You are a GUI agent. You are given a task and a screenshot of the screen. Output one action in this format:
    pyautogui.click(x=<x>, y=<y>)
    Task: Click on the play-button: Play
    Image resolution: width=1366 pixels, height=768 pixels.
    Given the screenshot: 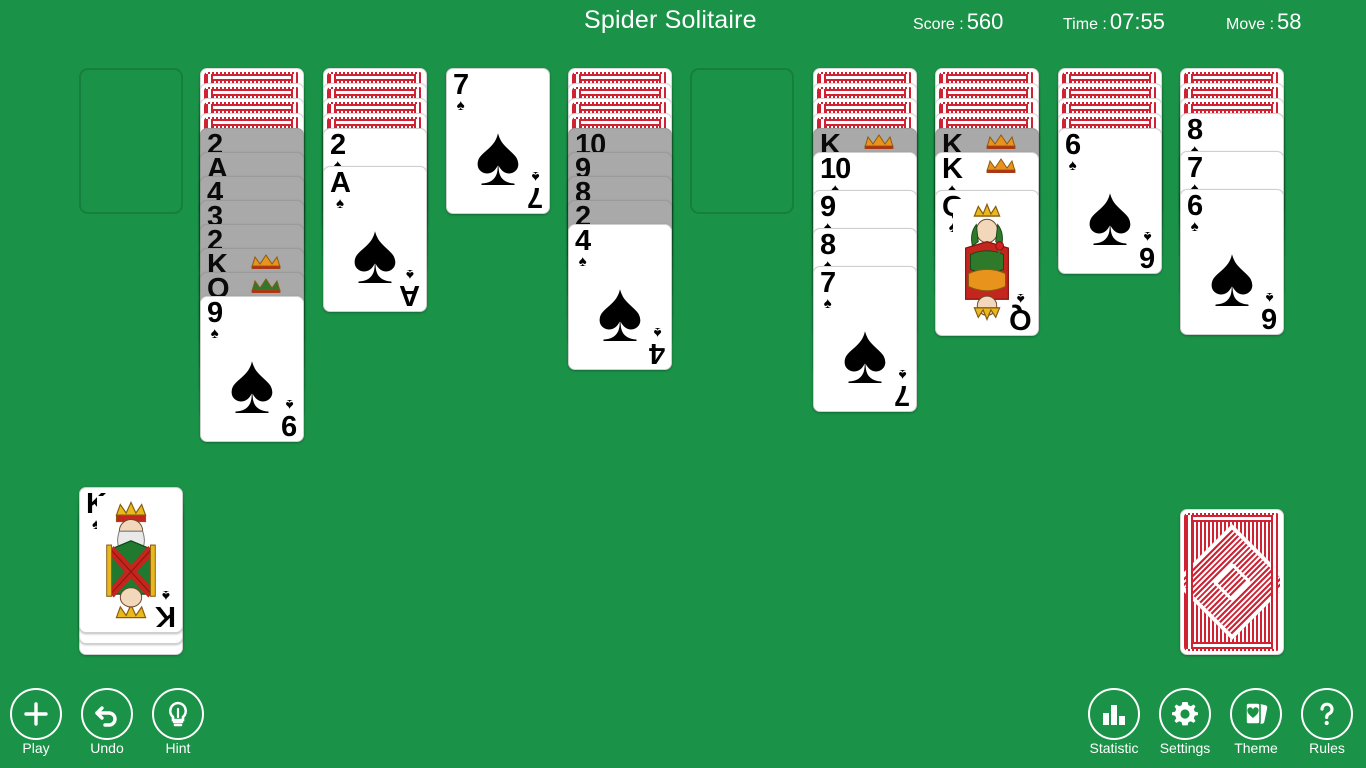 What is the action you would take?
    pyautogui.click(x=36, y=723)
    